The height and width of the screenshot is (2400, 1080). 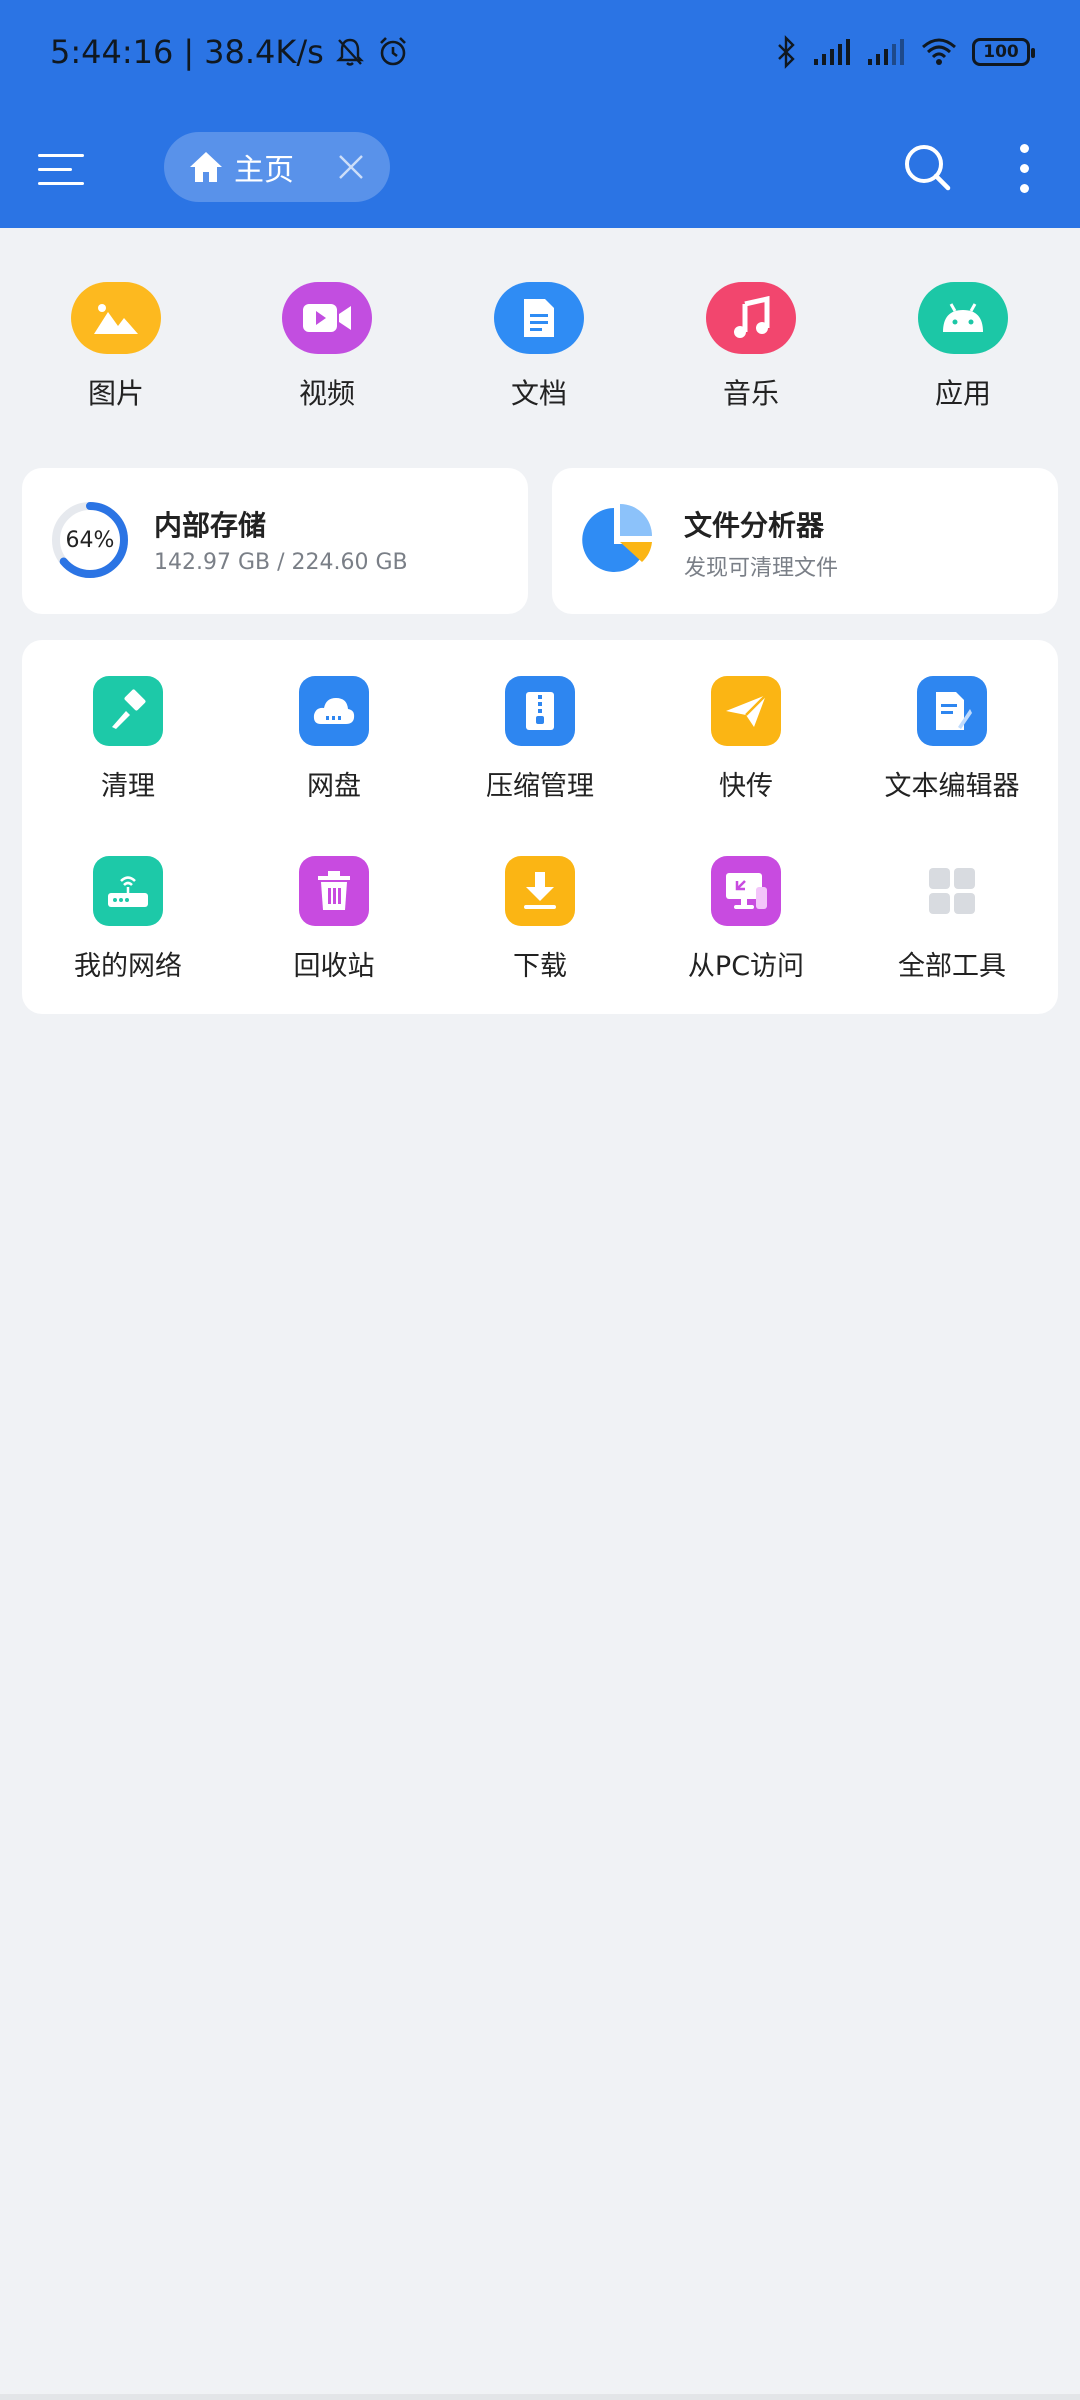 I want to click on category-videos: 视频, so click(x=327, y=331).